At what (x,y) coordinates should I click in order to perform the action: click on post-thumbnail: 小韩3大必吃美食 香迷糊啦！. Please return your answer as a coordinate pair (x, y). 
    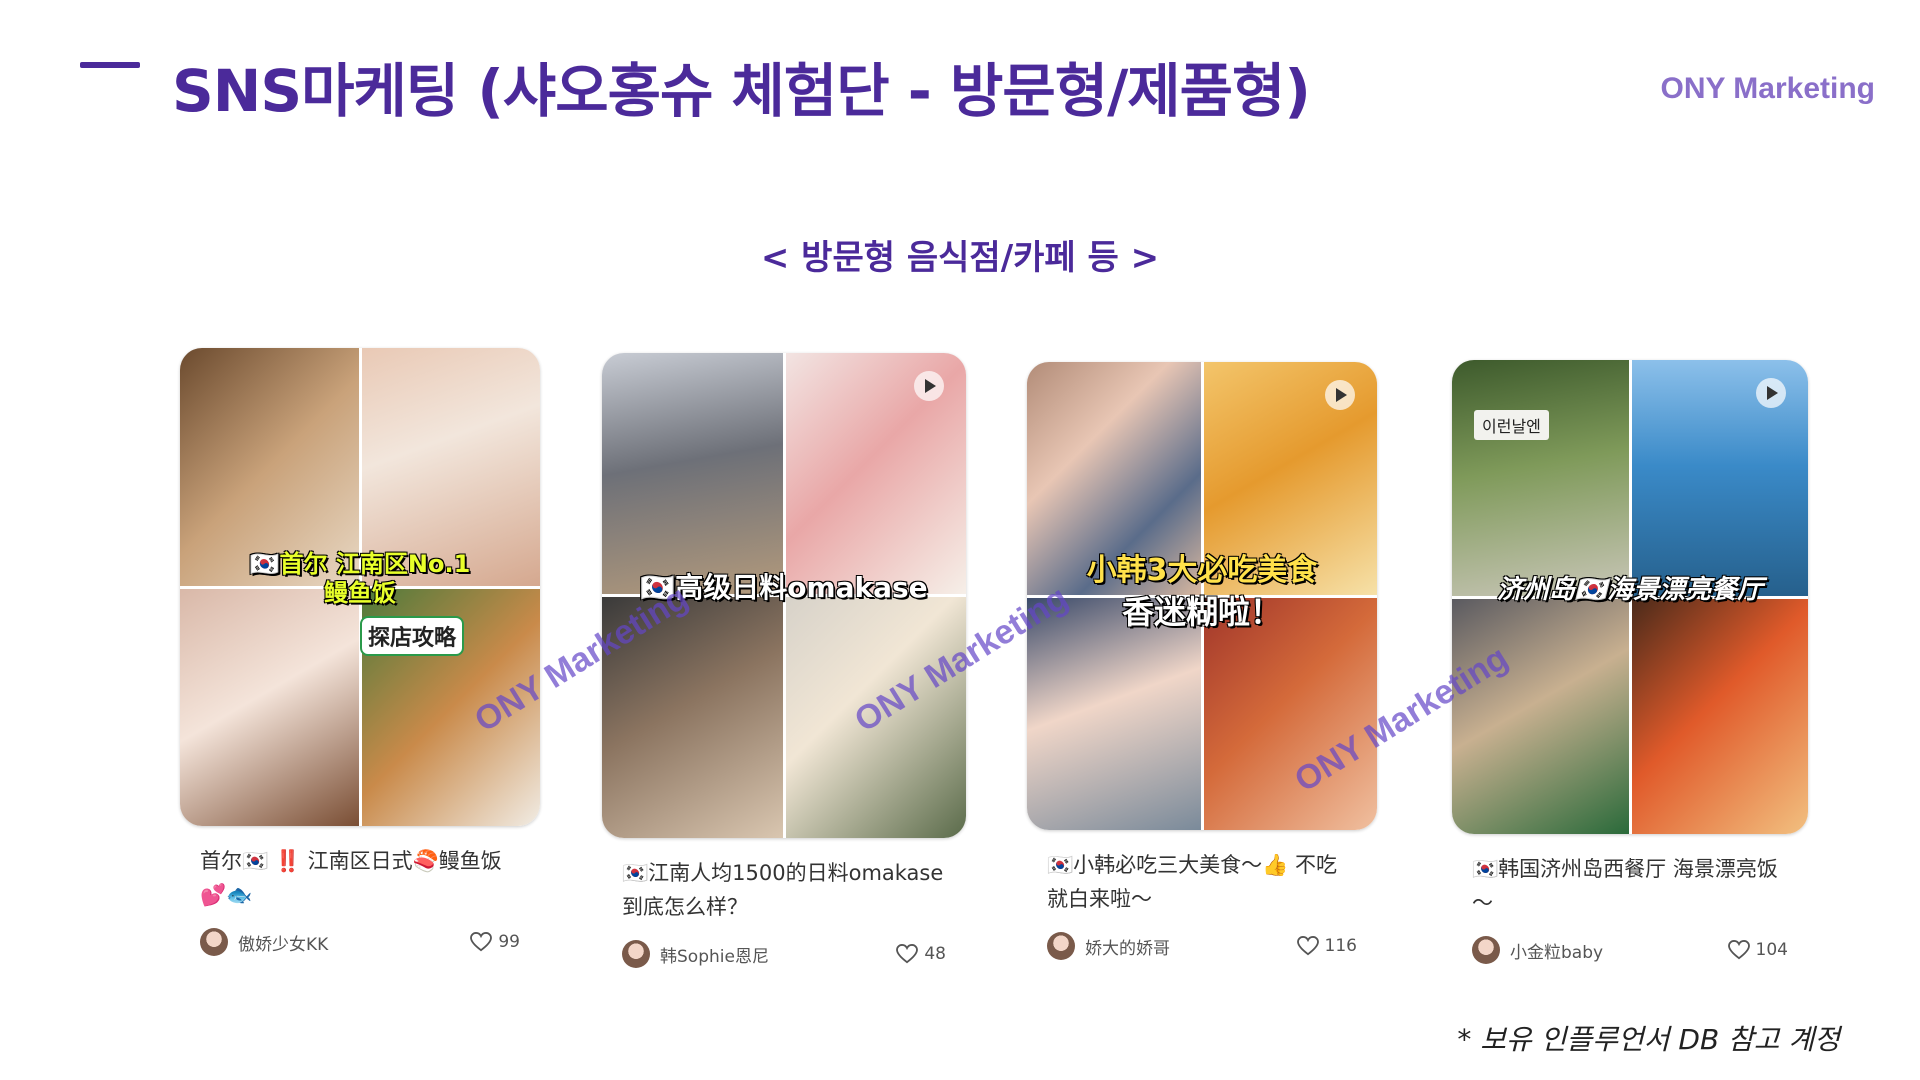
    Looking at the image, I should click on (1202, 596).